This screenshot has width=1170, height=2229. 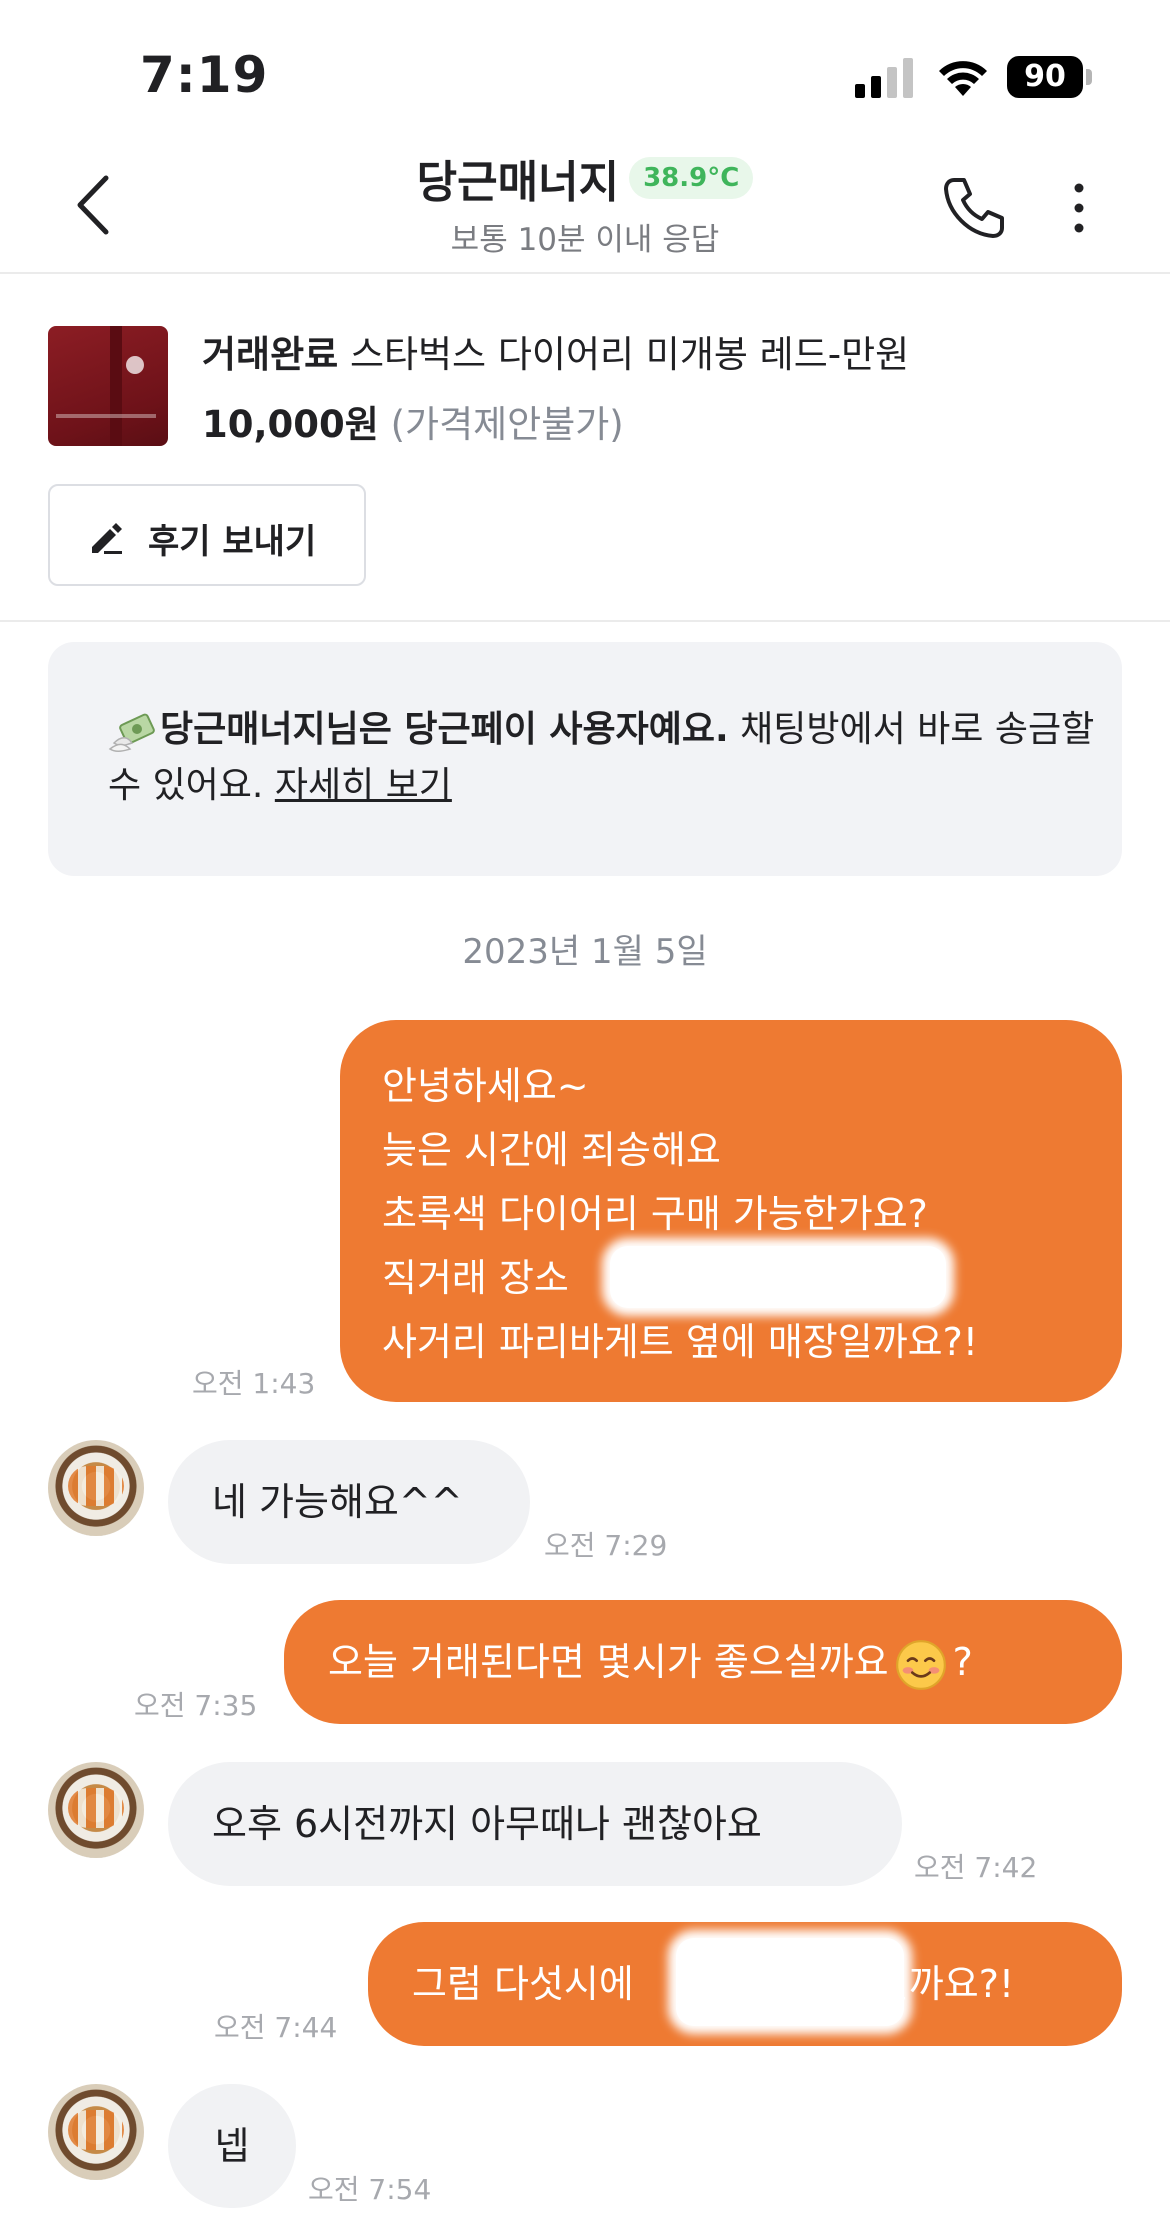 I want to click on message-time: 오전 7:29, so click(x=606, y=1545).